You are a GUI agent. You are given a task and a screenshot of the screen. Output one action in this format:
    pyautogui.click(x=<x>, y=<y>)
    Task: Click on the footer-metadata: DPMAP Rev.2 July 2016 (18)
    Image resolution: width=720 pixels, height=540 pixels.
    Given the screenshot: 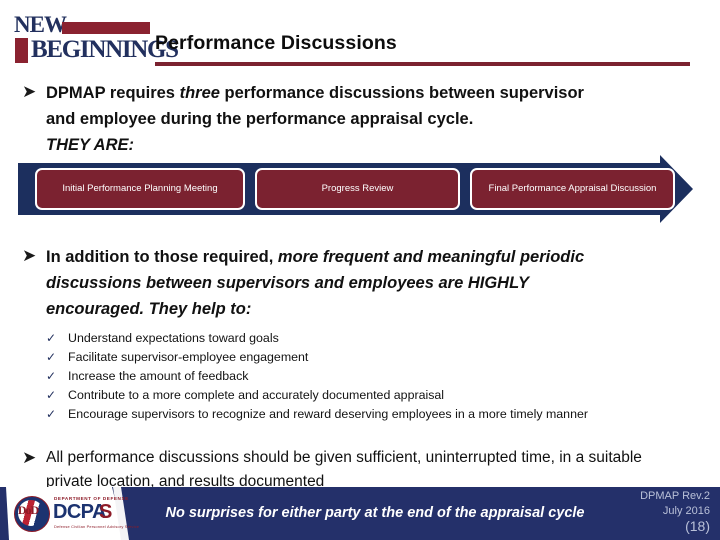 What is the action you would take?
    pyautogui.click(x=675, y=511)
    